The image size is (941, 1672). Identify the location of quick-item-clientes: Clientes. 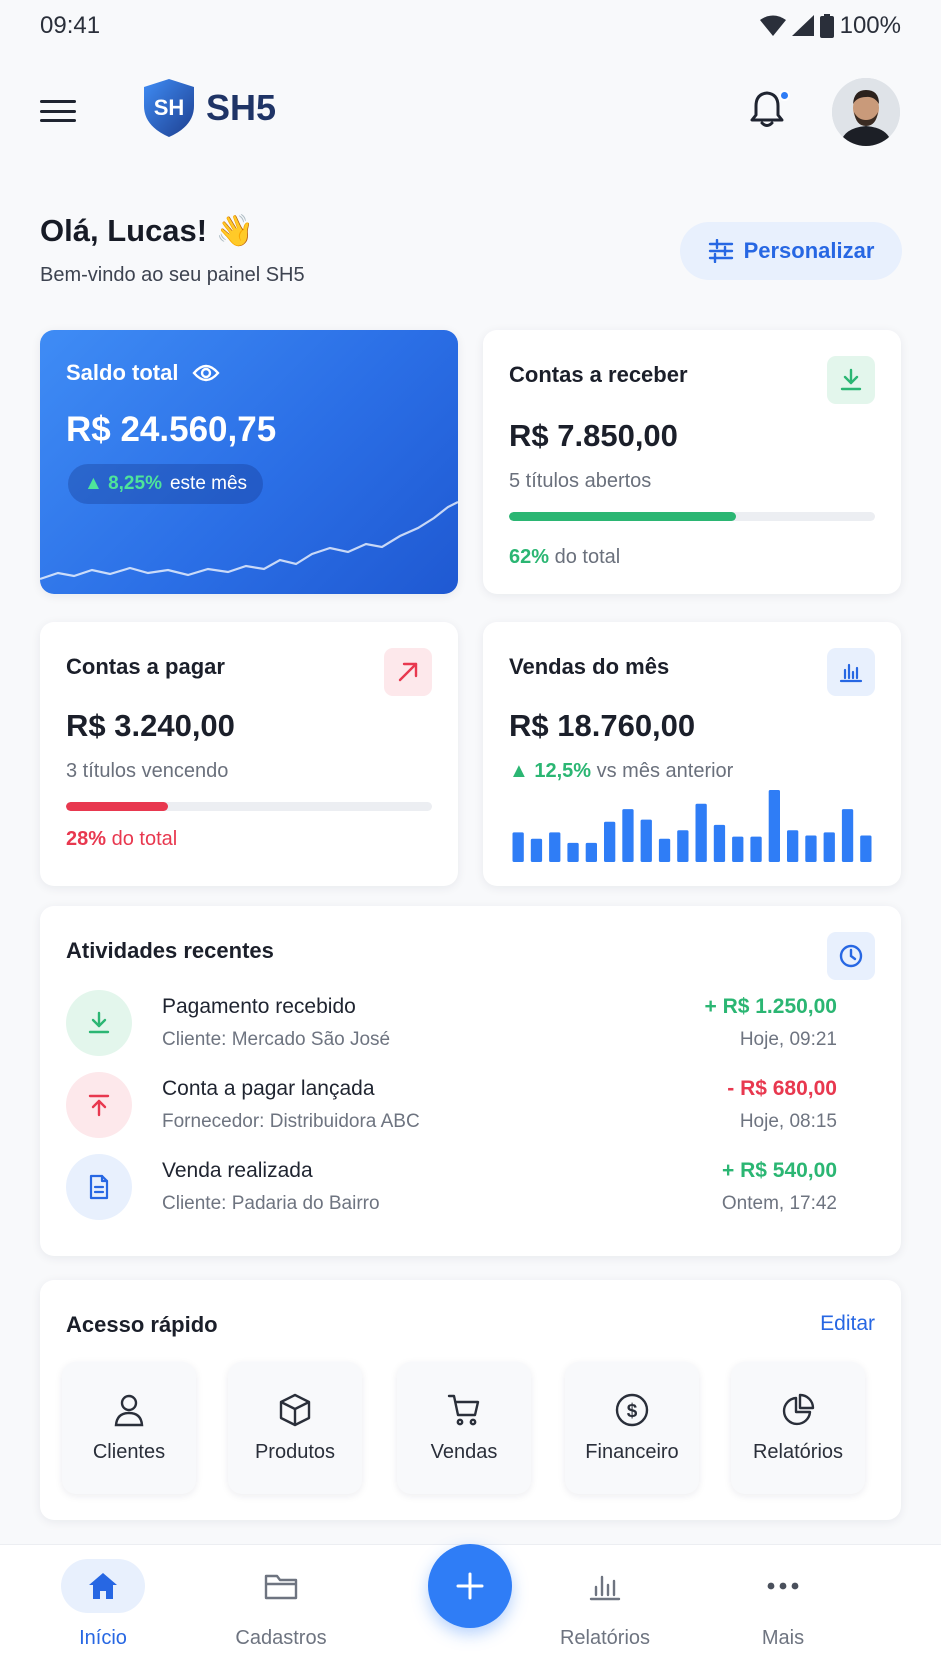
(129, 1428).